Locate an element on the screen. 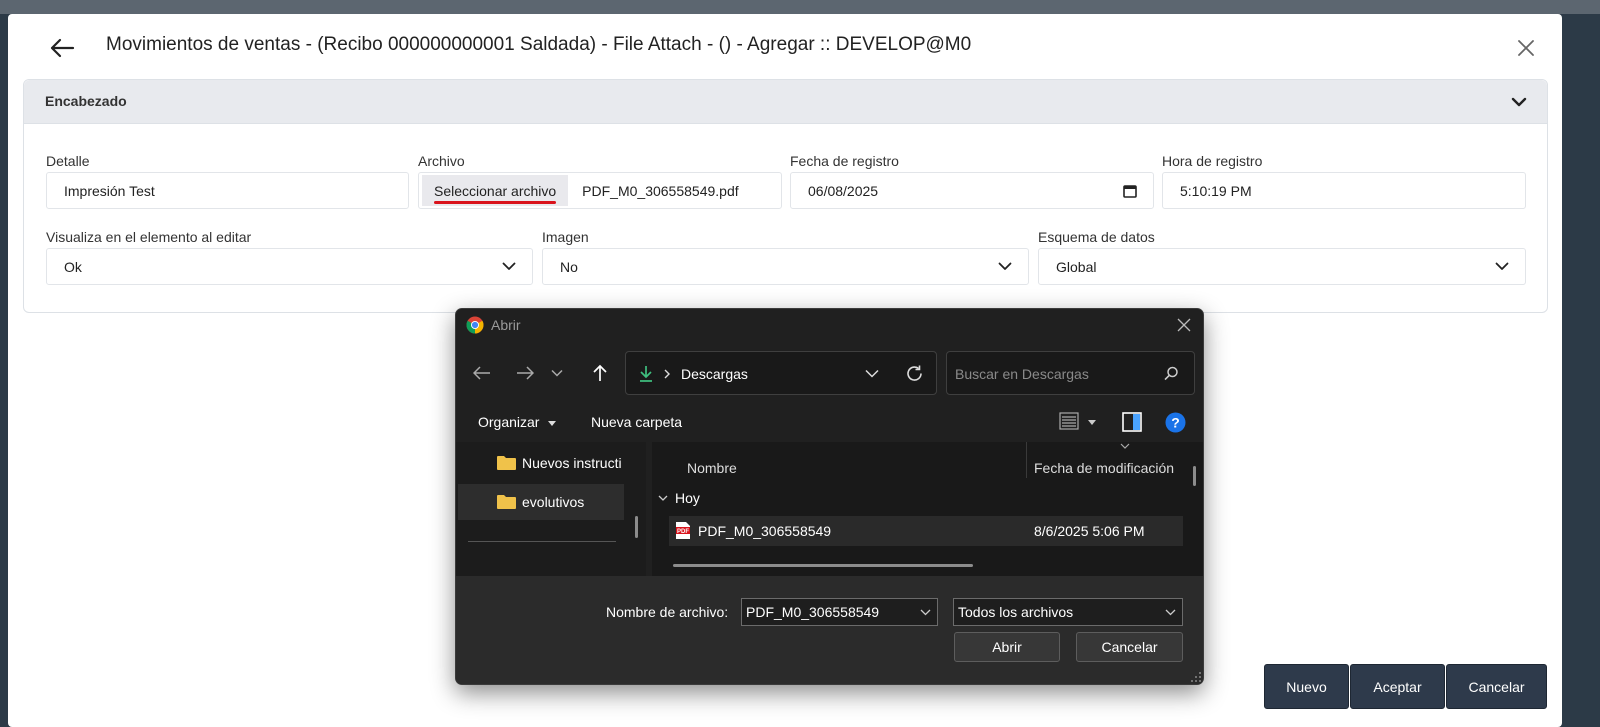 The image size is (1600, 727). hora-value: 5:10:19 PM is located at coordinates (1216, 190).